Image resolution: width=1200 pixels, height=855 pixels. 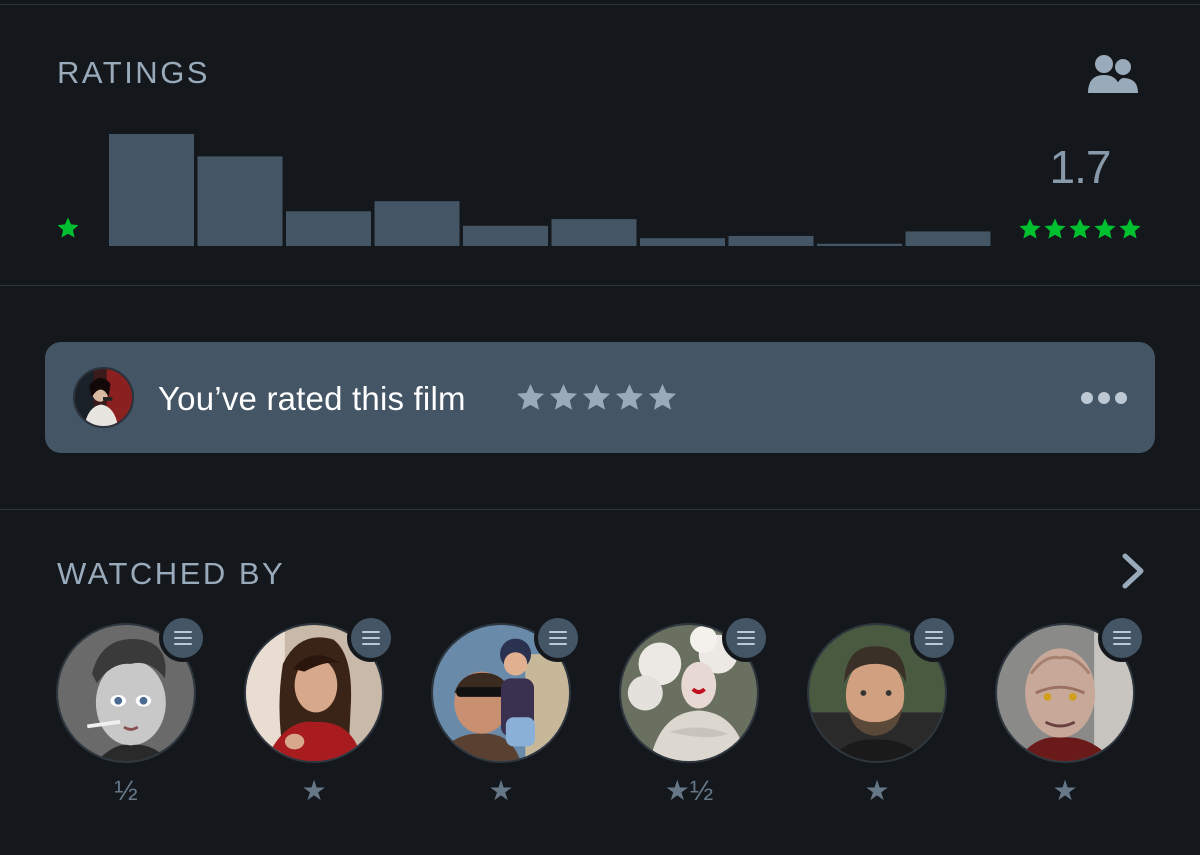 What do you see at coordinates (505, 235) in the screenshot?
I see `histogram-bar: ★★½` at bounding box center [505, 235].